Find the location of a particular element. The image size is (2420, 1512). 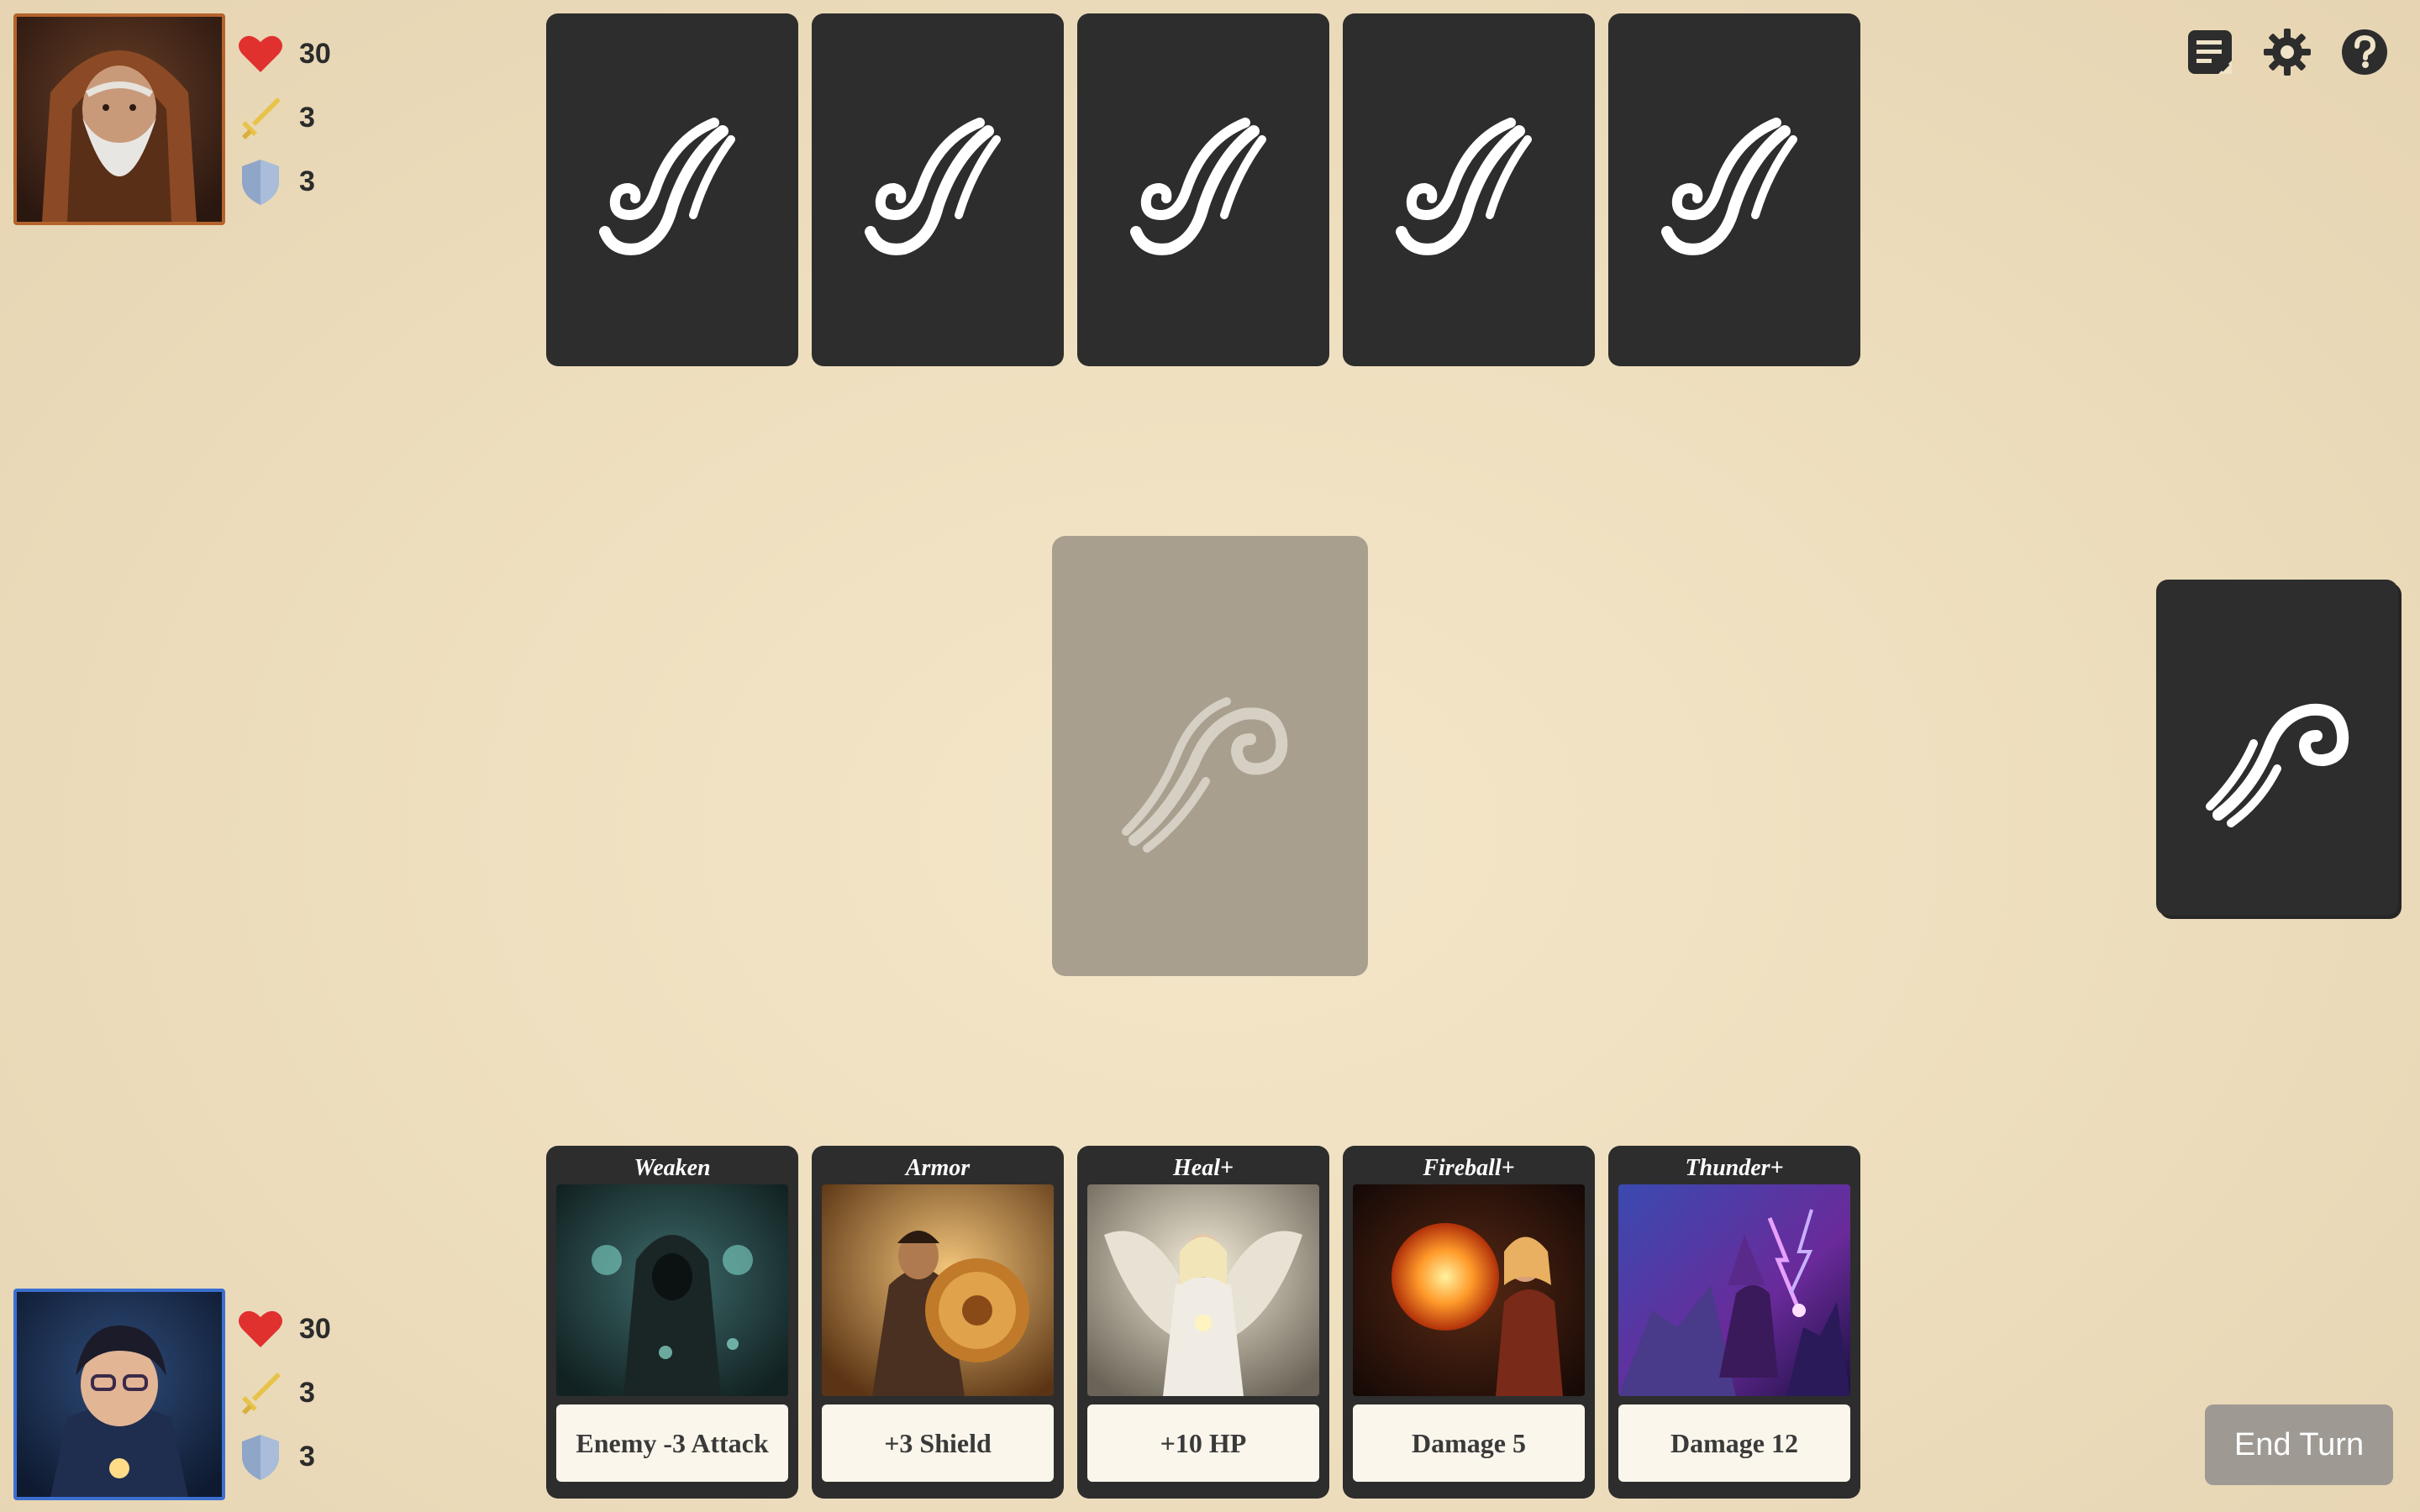

player-shield-value: 3 is located at coordinates (307, 1456).